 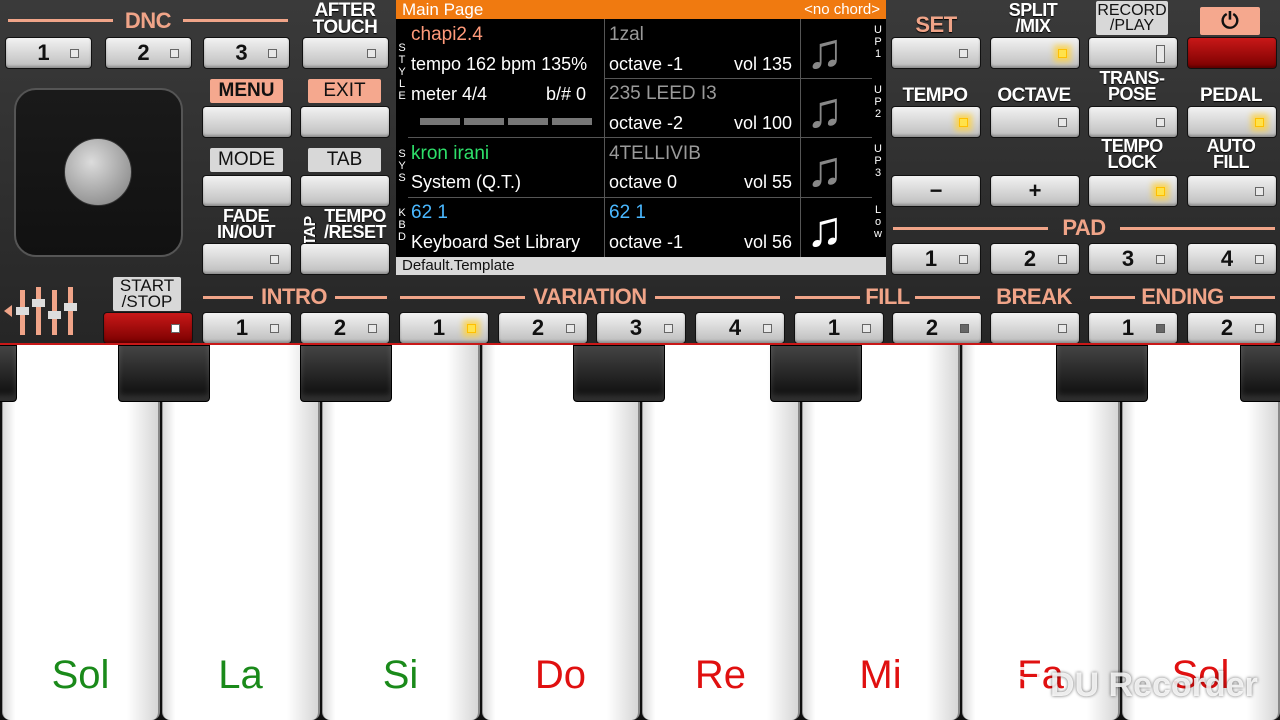 I want to click on fill-button-1: 1, so click(x=839, y=328).